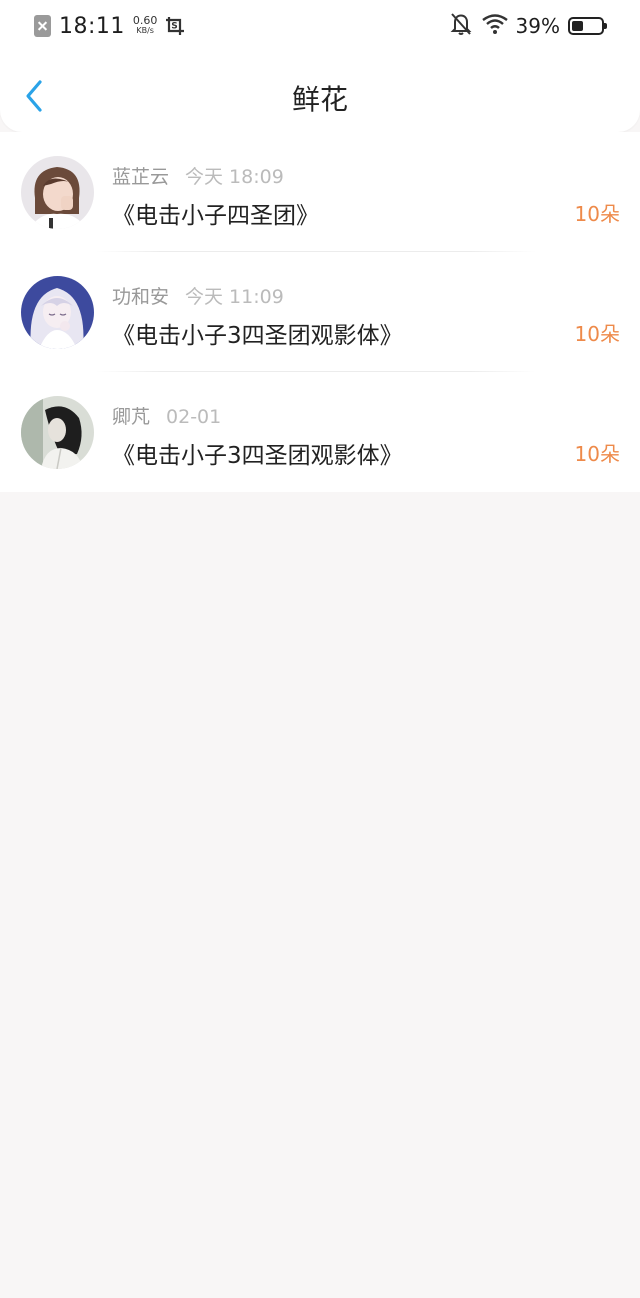 The width and height of the screenshot is (640, 1298). What do you see at coordinates (319, 99) in the screenshot?
I see `page-title: 鲜花` at bounding box center [319, 99].